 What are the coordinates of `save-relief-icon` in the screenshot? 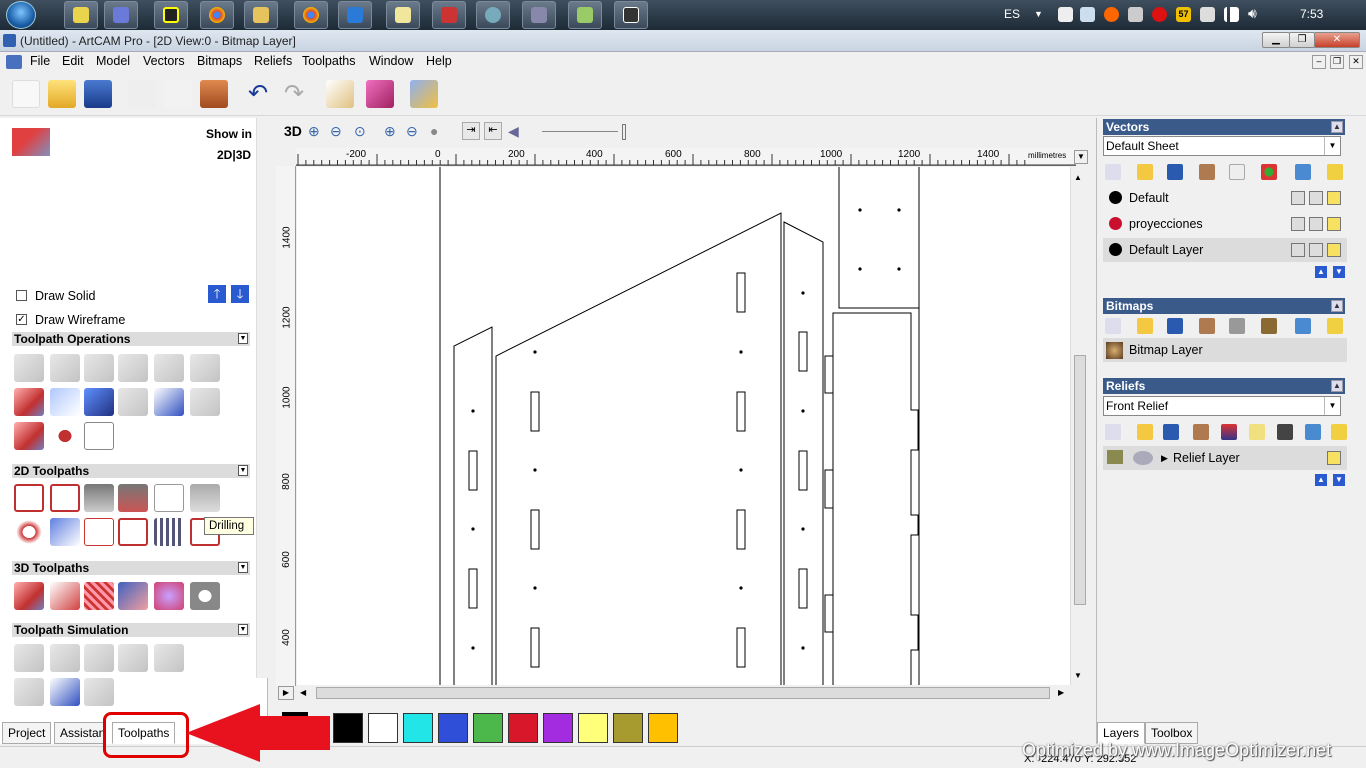 It's located at (1171, 432).